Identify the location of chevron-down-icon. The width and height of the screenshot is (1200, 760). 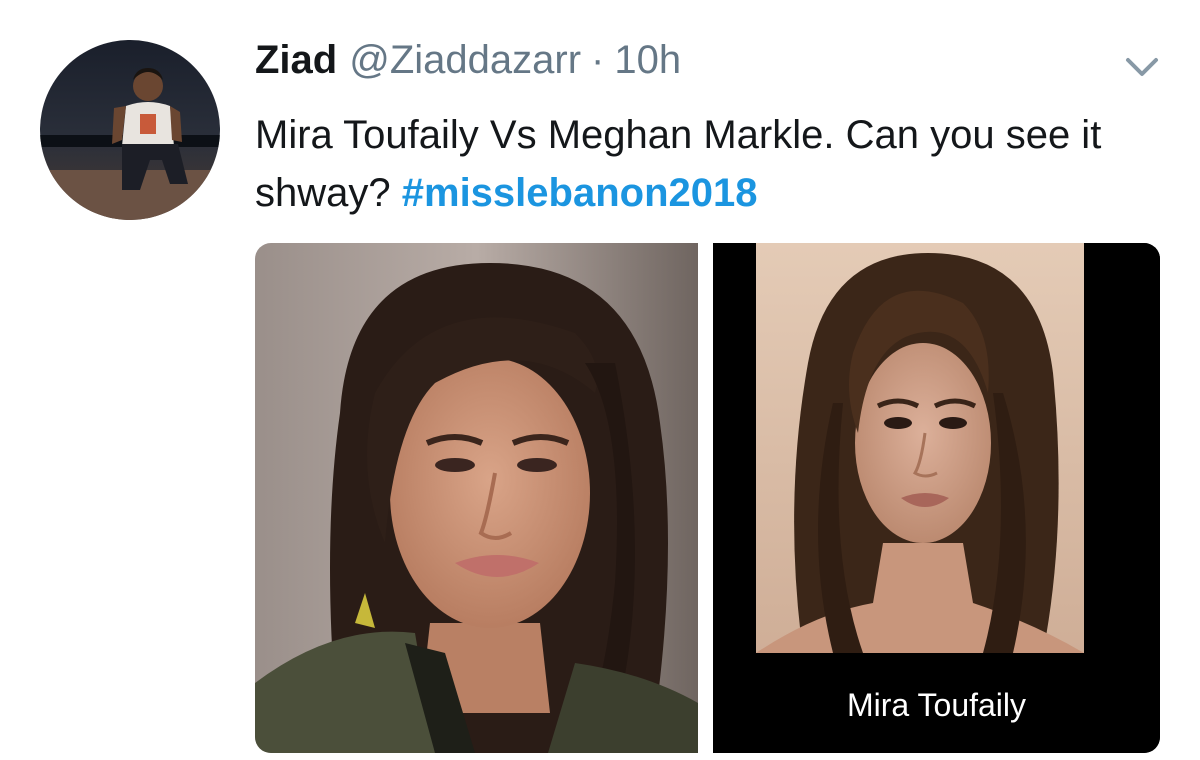
(1142, 68).